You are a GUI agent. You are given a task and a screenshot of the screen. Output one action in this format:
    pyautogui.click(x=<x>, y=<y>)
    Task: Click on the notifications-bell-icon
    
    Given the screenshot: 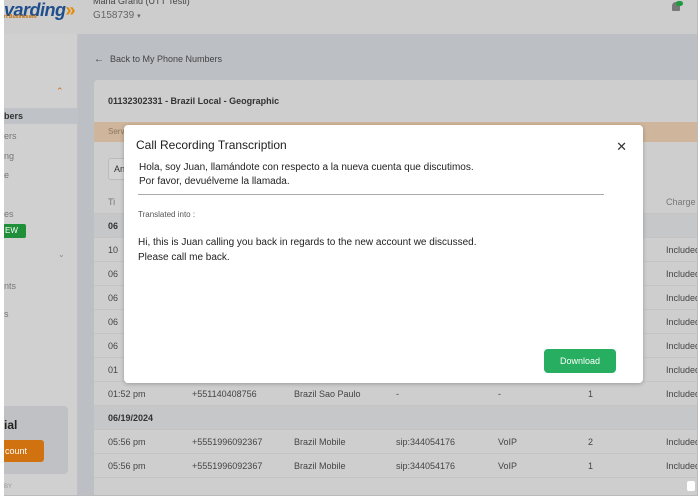 What is the action you would take?
    pyautogui.click(x=677, y=6)
    